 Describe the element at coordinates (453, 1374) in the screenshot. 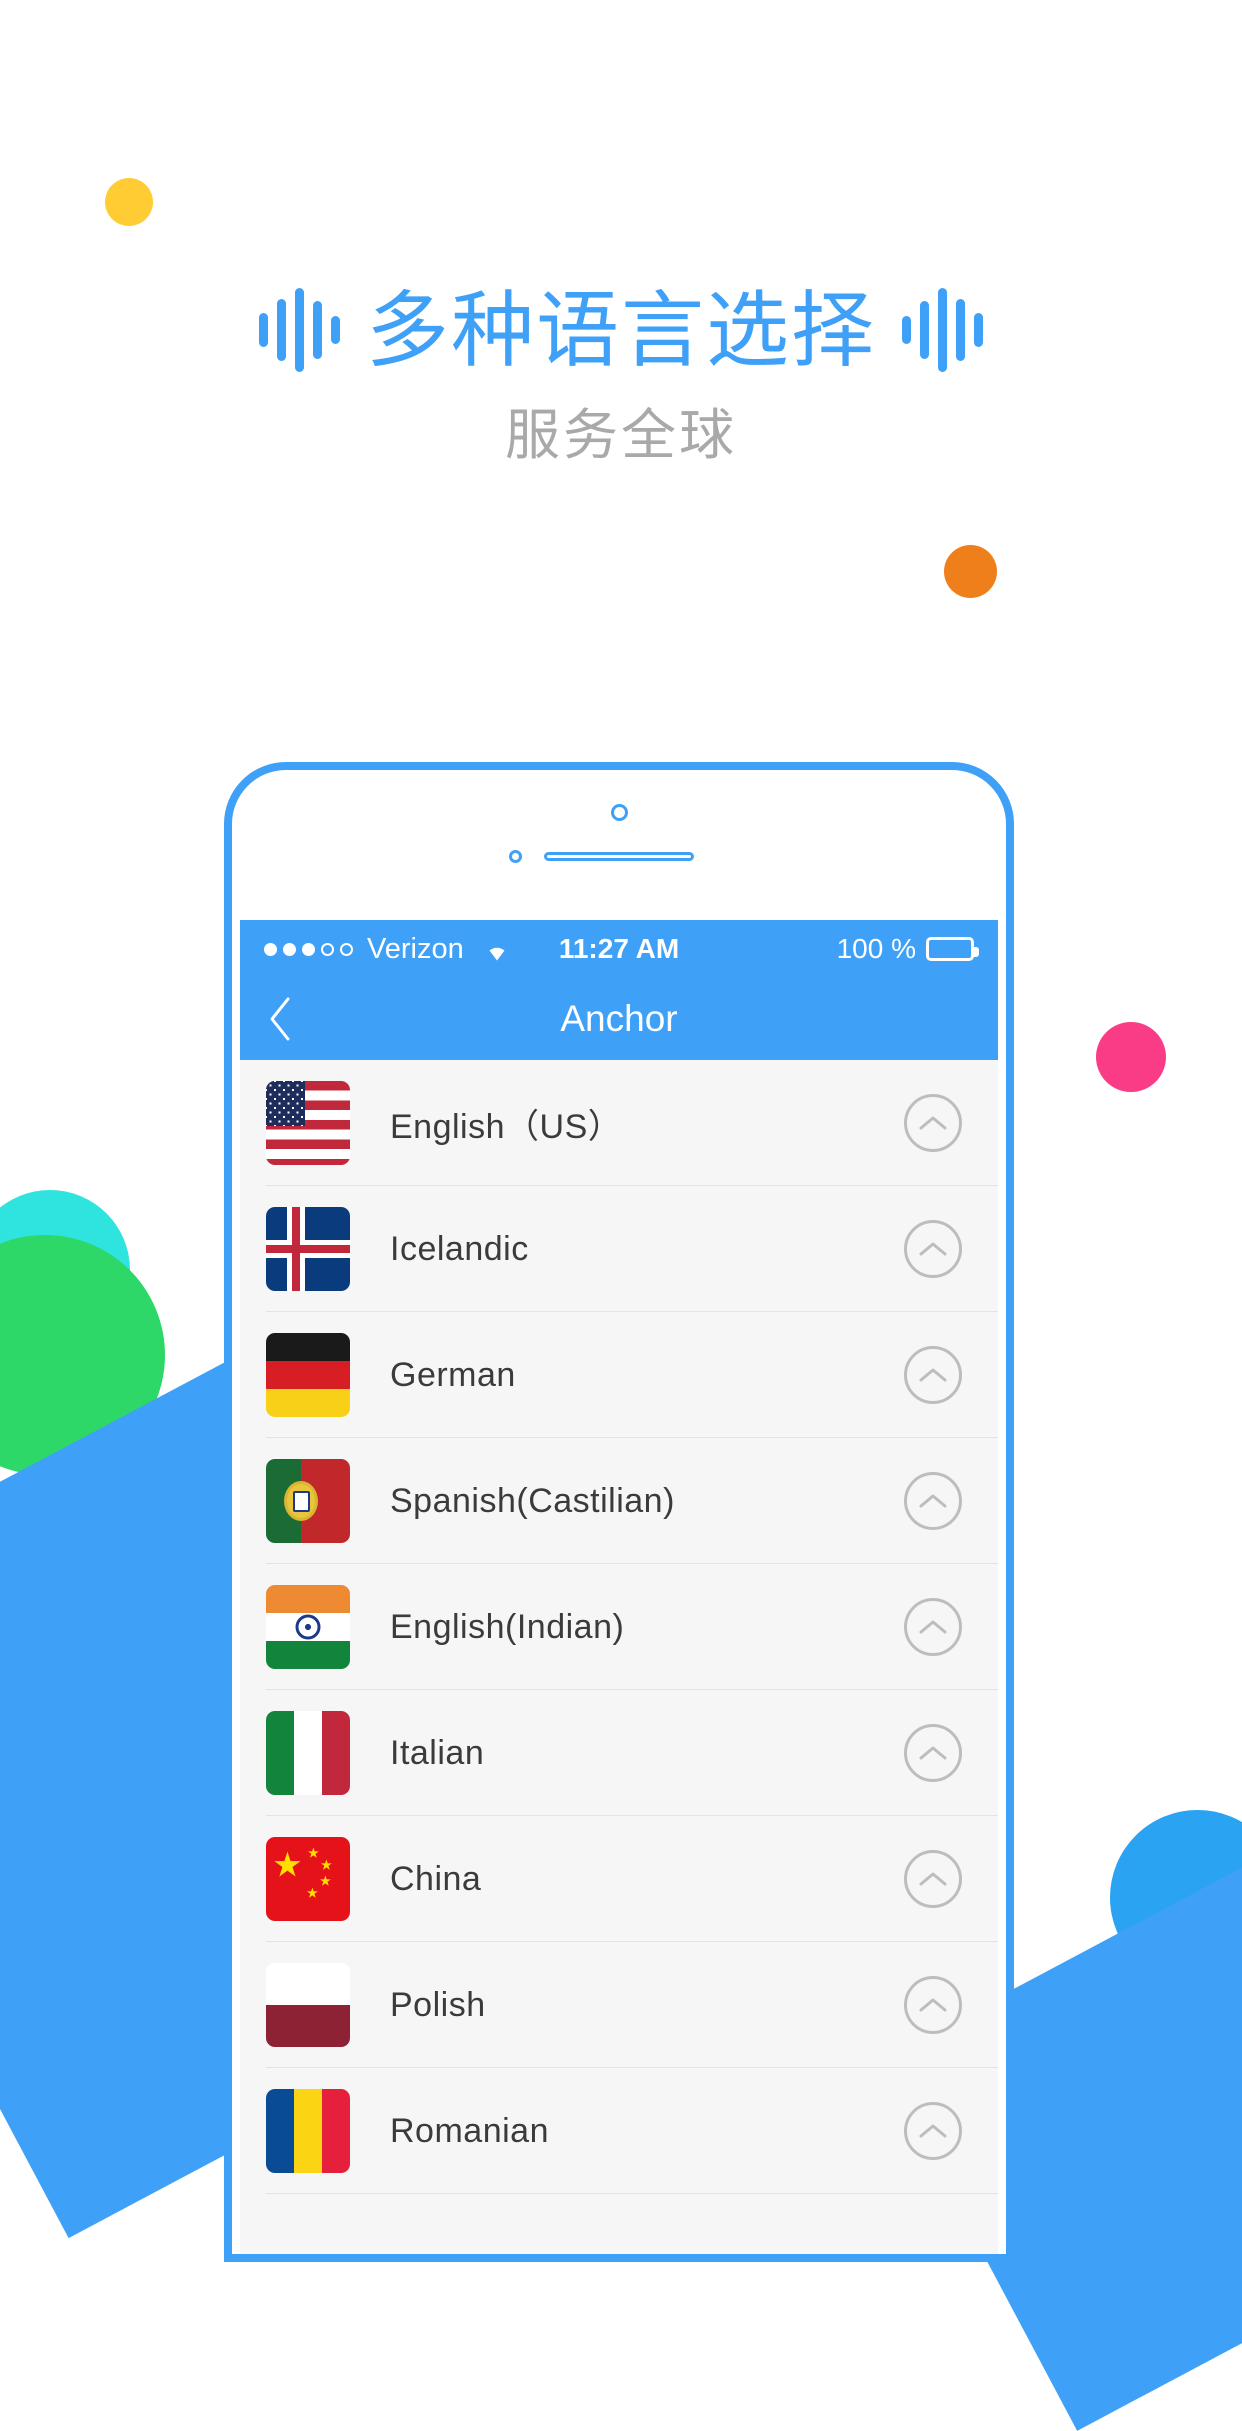

I see `language-name: German` at that location.